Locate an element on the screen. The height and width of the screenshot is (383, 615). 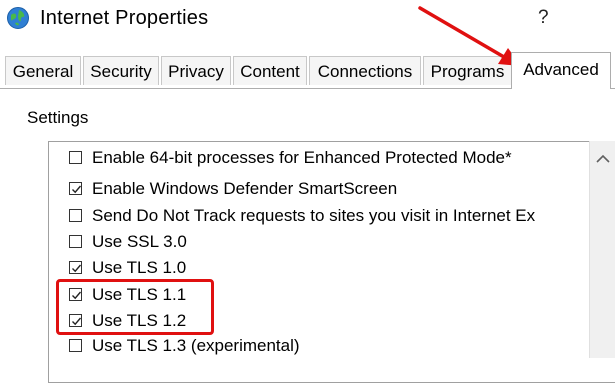
list-item-label: Use TLS 1.1 is located at coordinates (139, 294).